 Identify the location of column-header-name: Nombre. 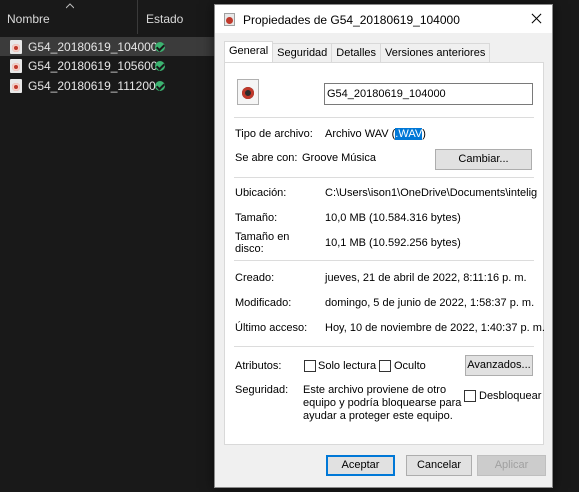
(69, 17).